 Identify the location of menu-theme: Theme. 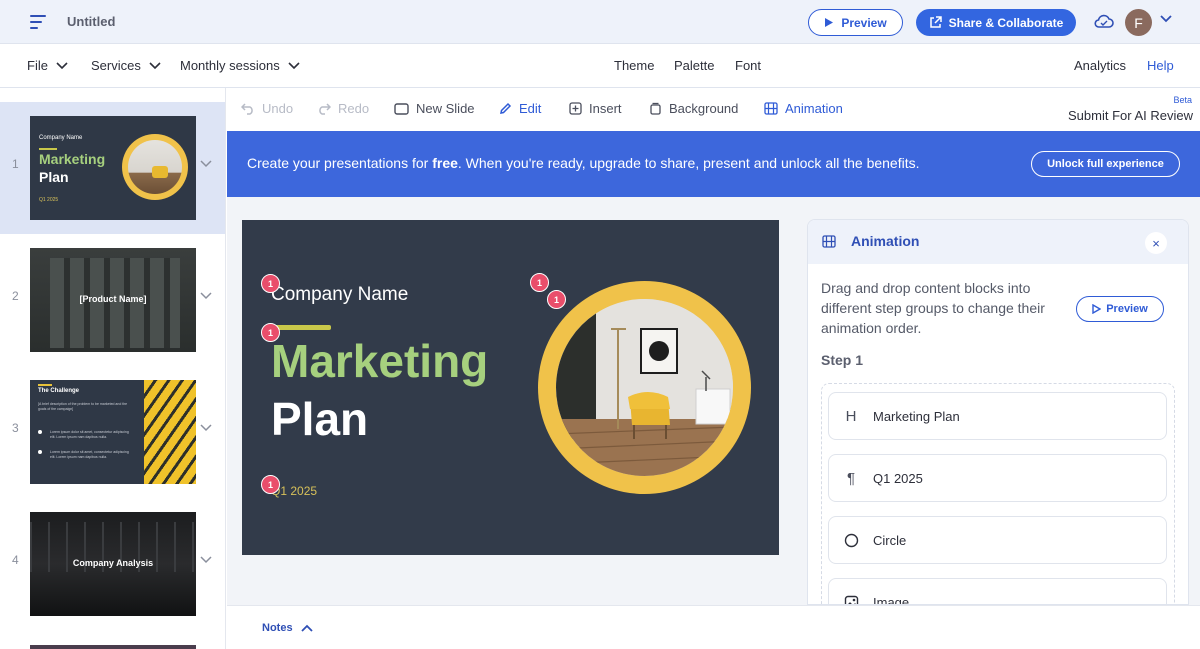
(634, 65).